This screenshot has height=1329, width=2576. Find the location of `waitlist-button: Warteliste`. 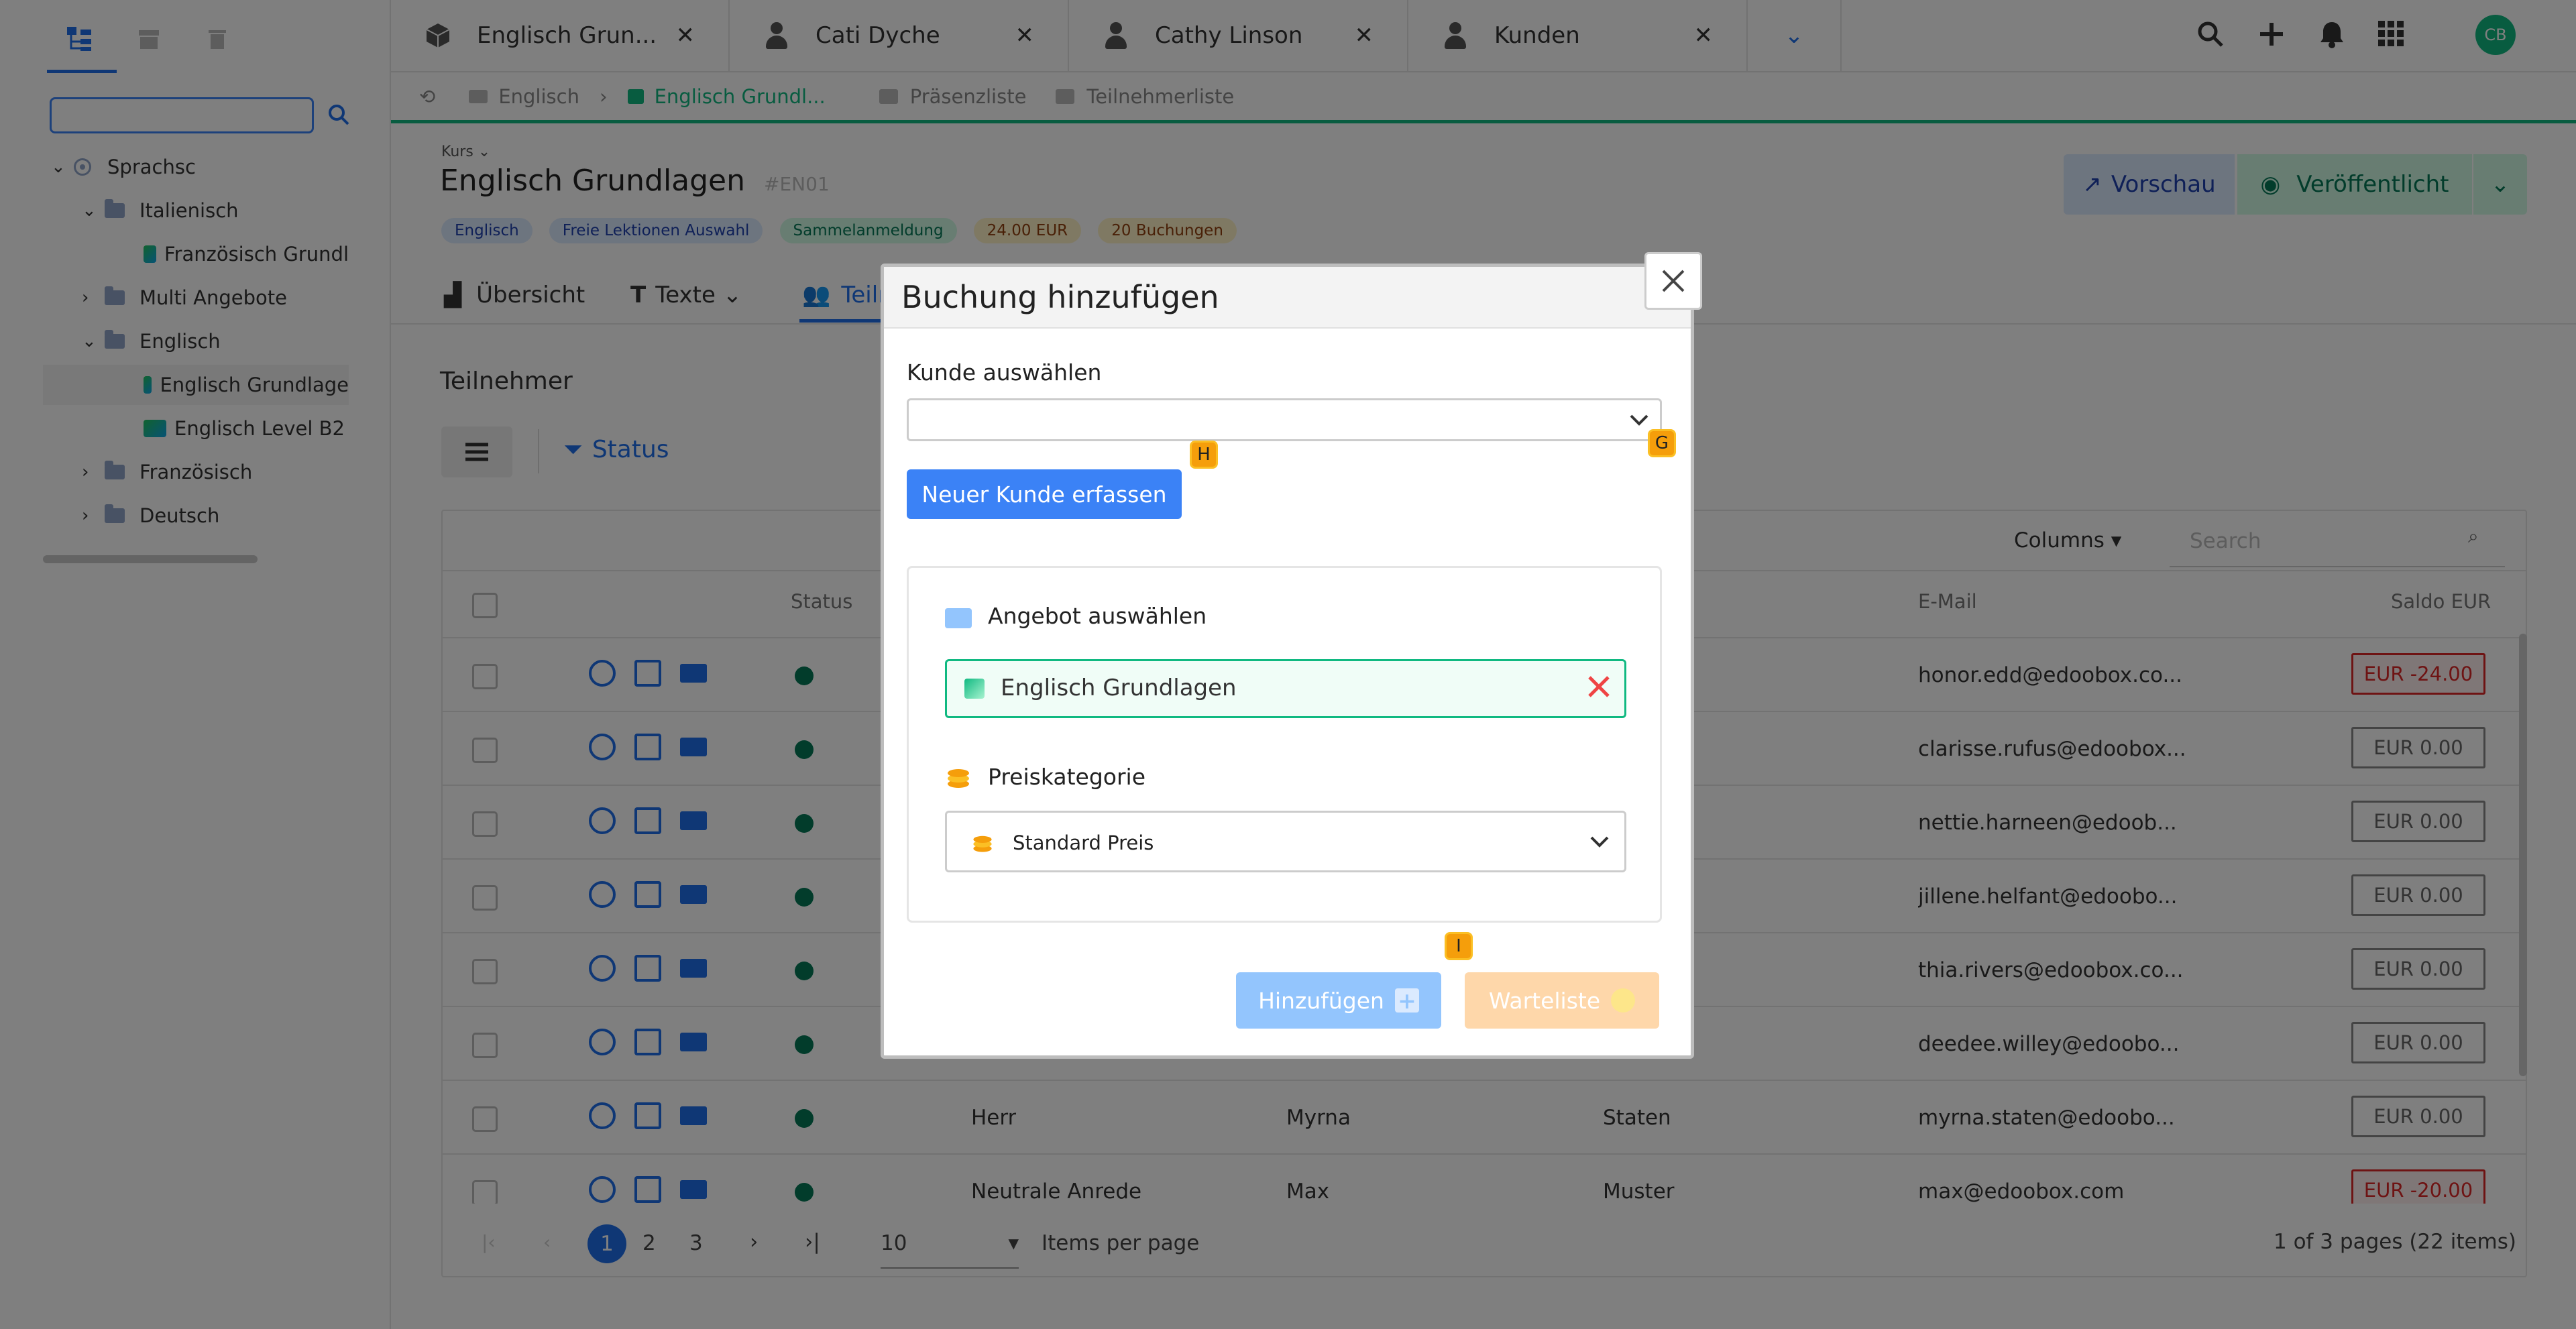

waitlist-button: Warteliste is located at coordinates (1562, 1000).